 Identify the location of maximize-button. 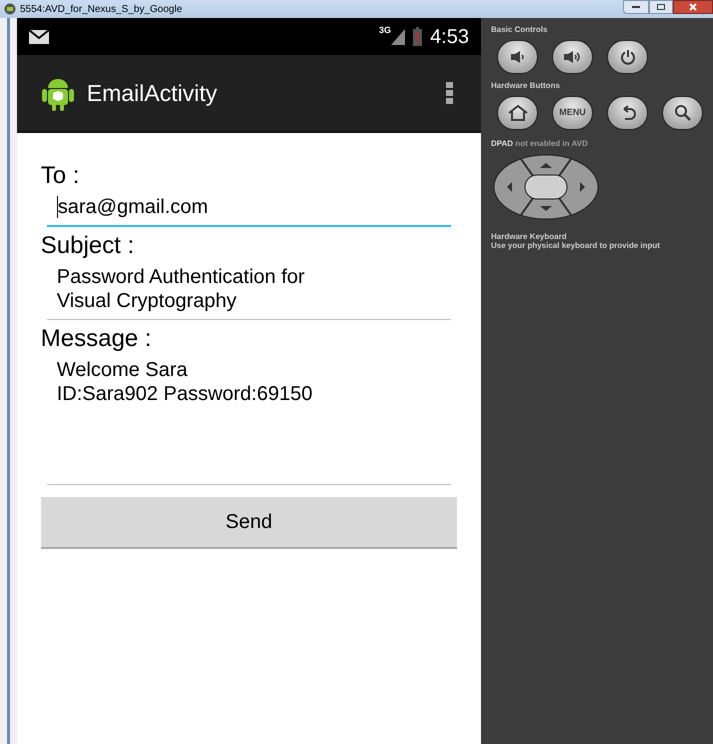
(661, 7).